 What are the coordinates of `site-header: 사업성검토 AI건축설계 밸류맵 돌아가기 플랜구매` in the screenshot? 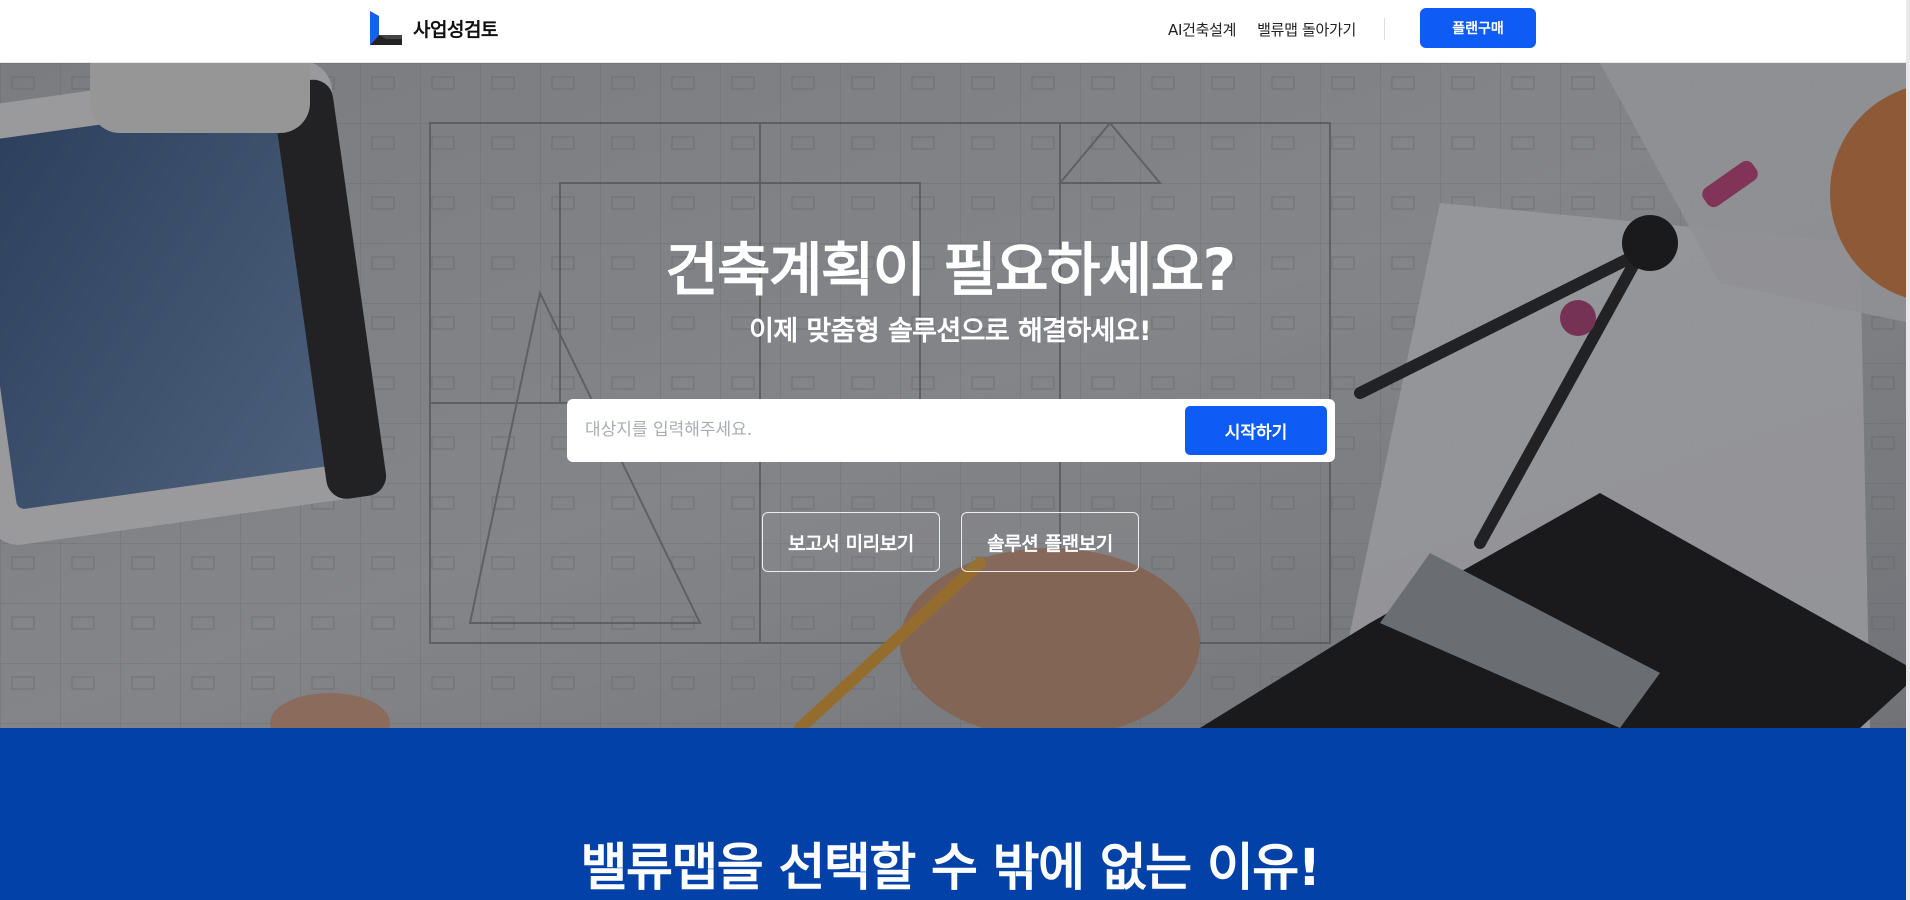 It's located at (955, 31).